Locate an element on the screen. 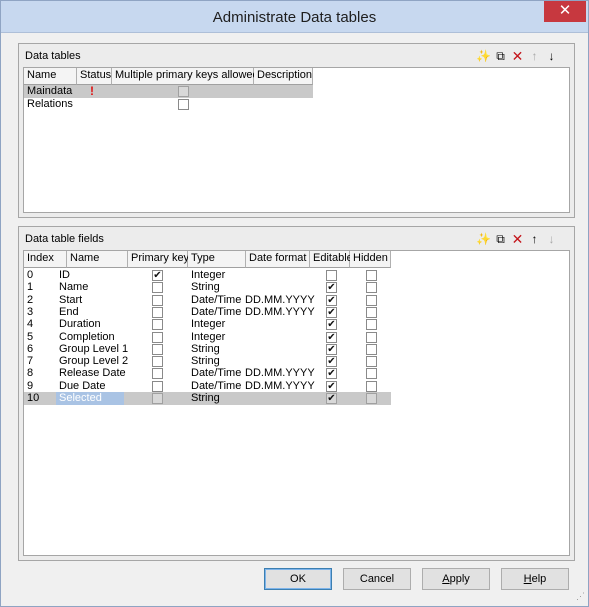 The width and height of the screenshot is (589, 607). table-row: 8 Release Date Date/Time DD.MM.YYYY ✔ is located at coordinates (207, 373).